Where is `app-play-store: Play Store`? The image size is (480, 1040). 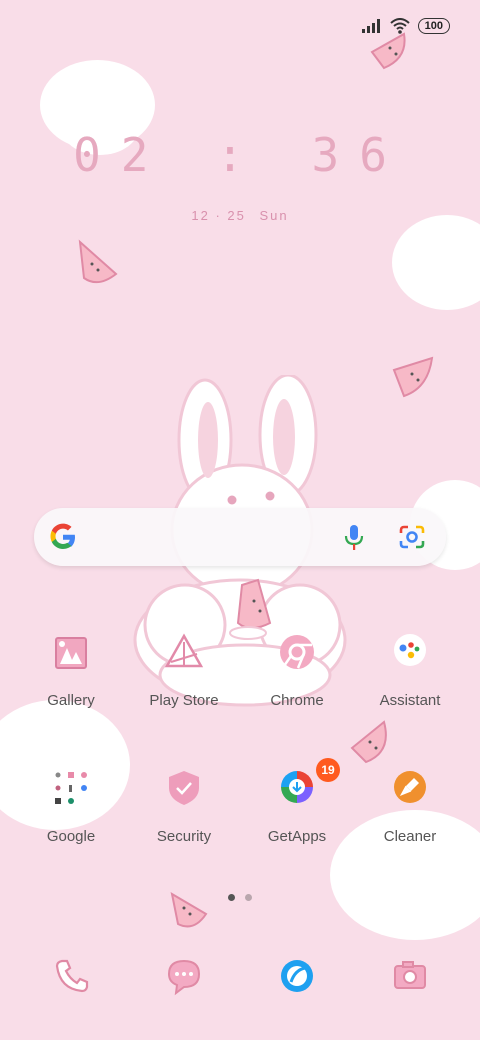 app-play-store: Play Store is located at coordinates (184, 670).